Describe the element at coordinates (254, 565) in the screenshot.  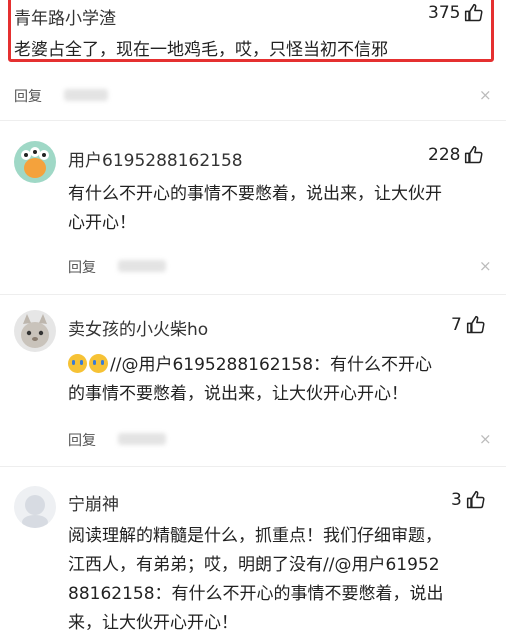
I see `comment-line: 江西人，有弟弟；哎，明朗了没有//@用户61952` at that location.